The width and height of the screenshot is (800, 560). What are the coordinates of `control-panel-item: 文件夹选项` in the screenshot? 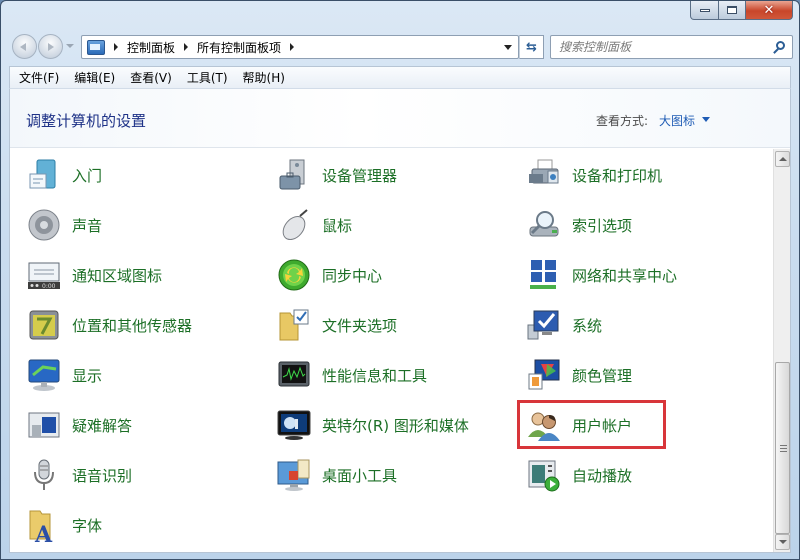 It's located at (336, 325).